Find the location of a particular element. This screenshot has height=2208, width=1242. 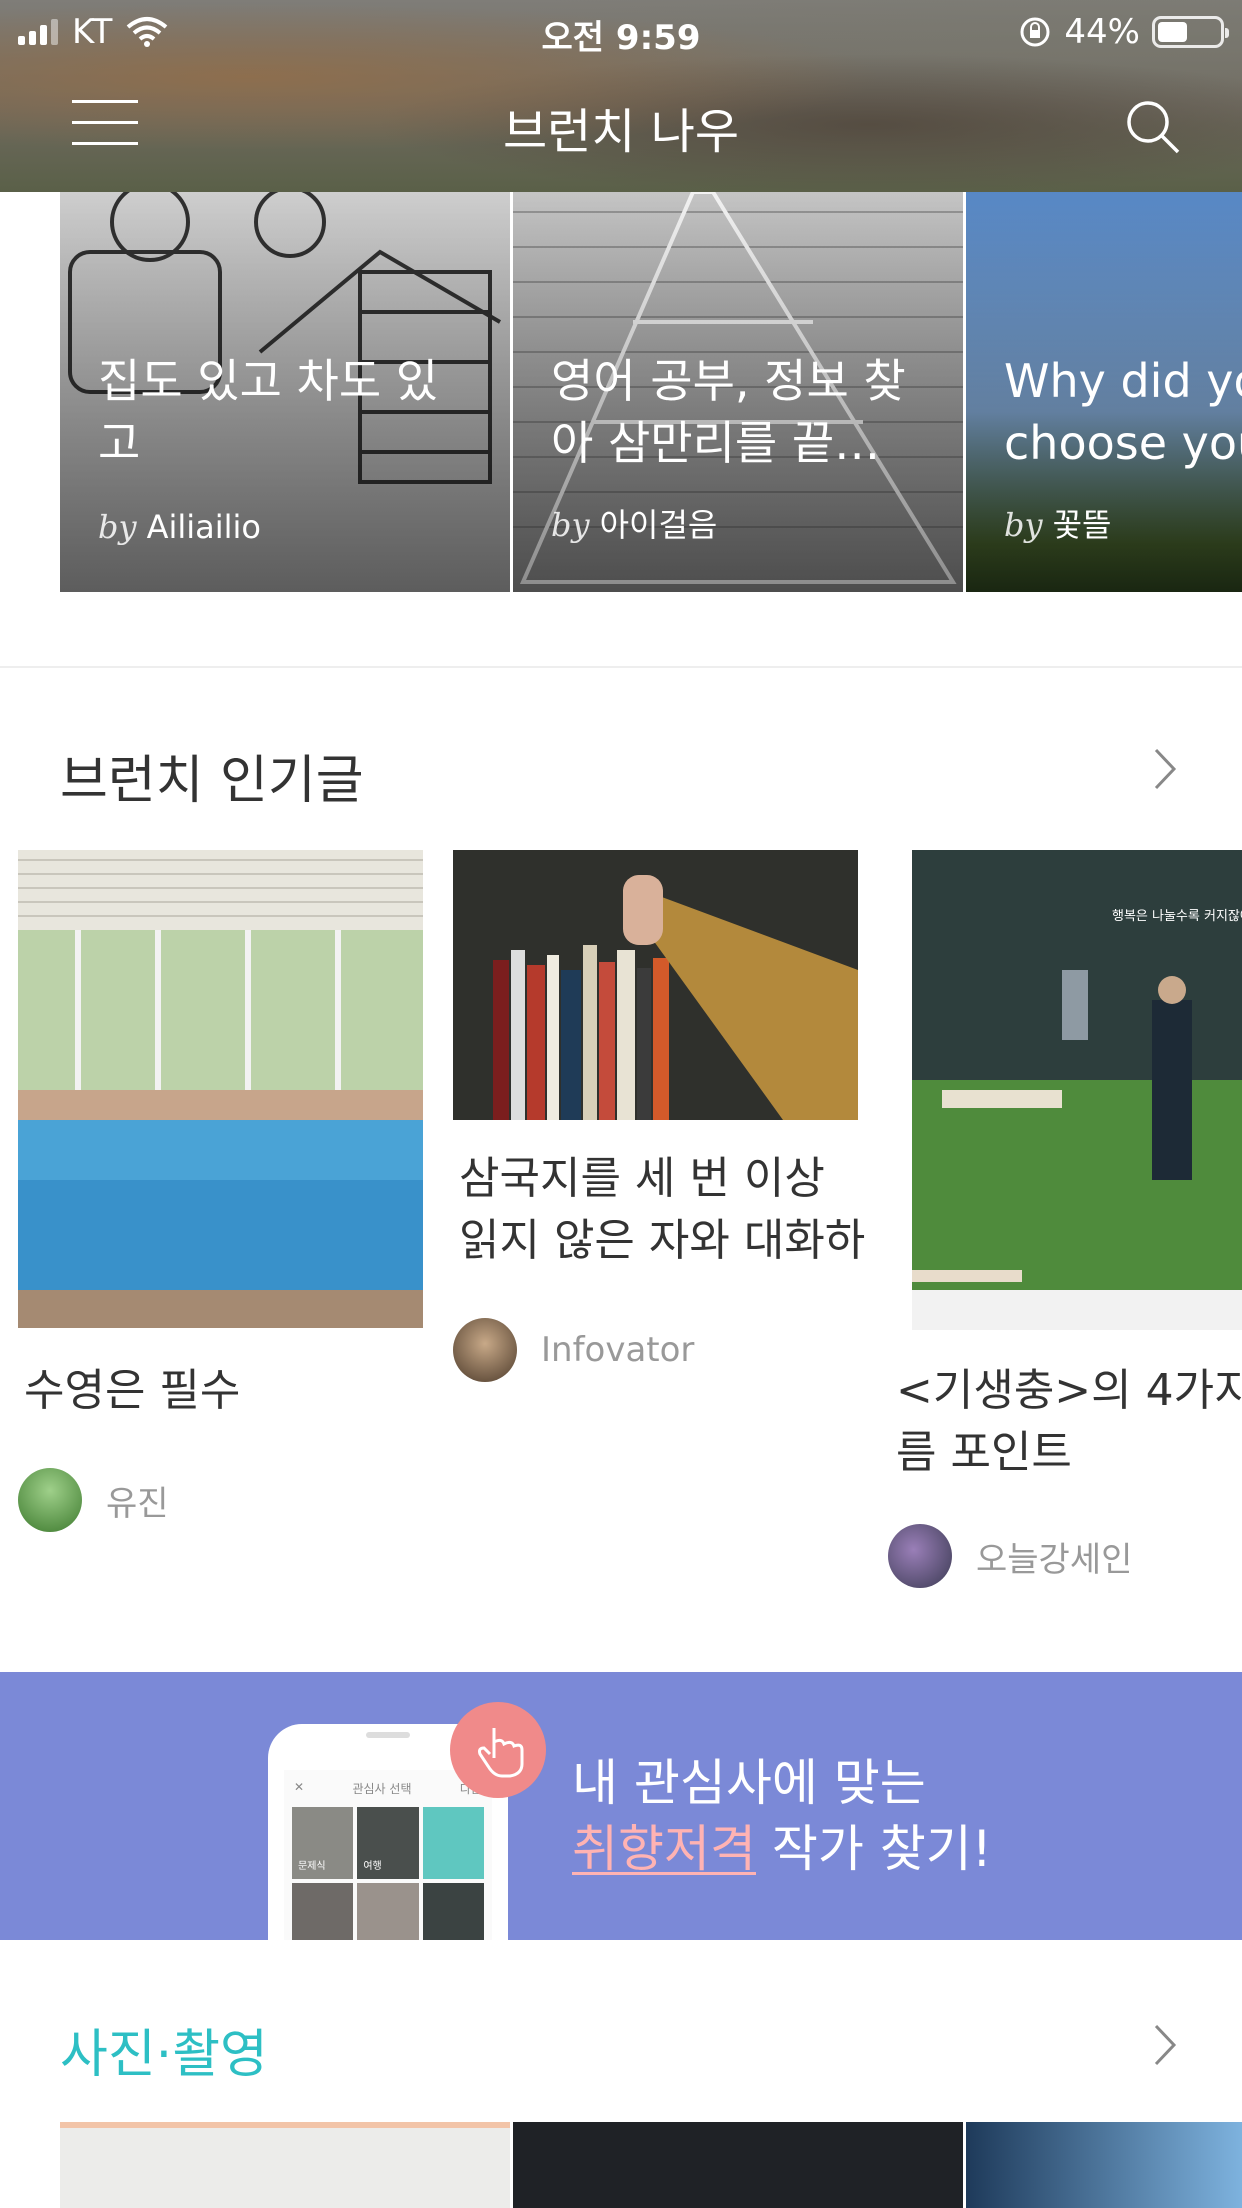

nav-bar: 브런치 나우 is located at coordinates (621, 126).